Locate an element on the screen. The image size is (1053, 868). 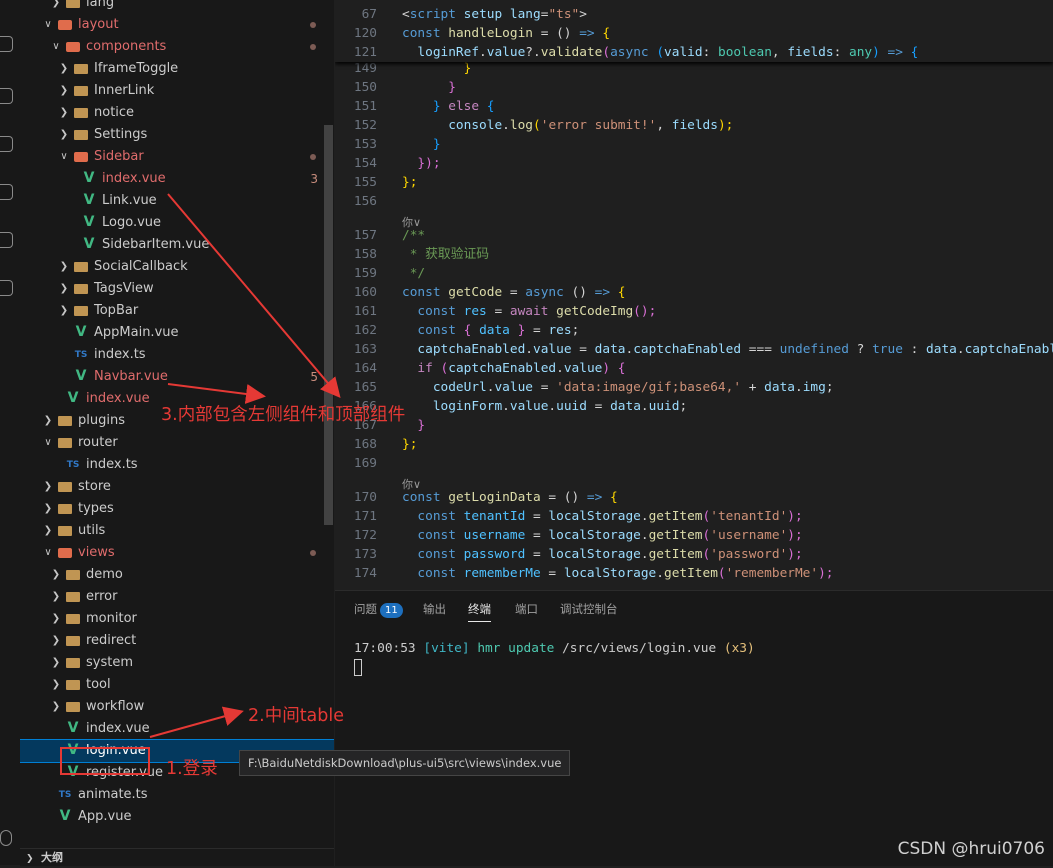
tree-item: ❯ types is located at coordinates (177, 509).